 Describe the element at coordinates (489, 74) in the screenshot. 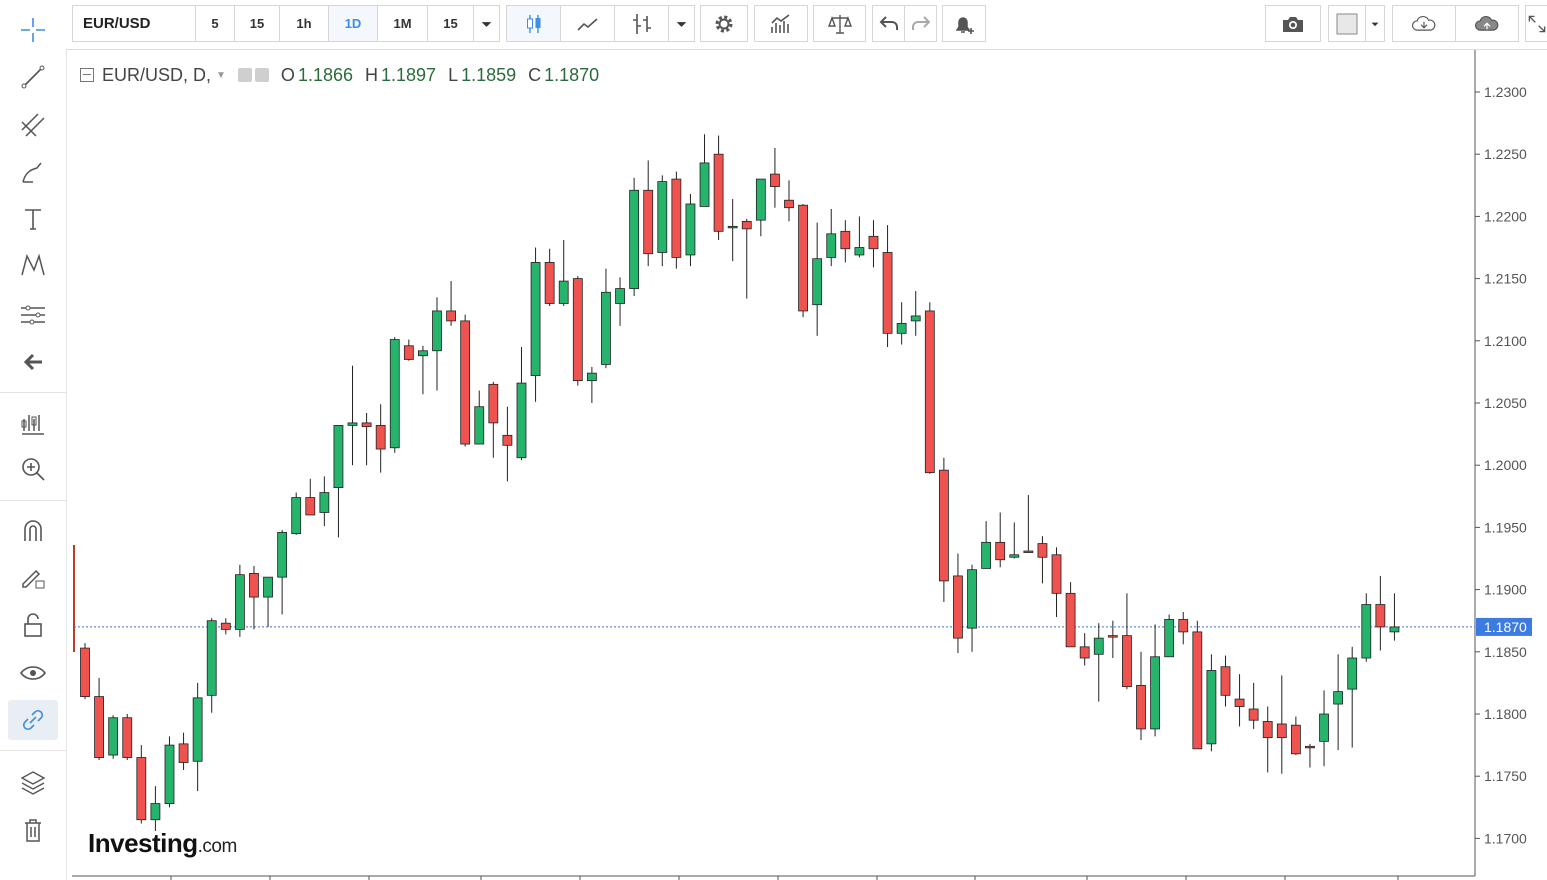

I see `low-value: 1.1859` at that location.